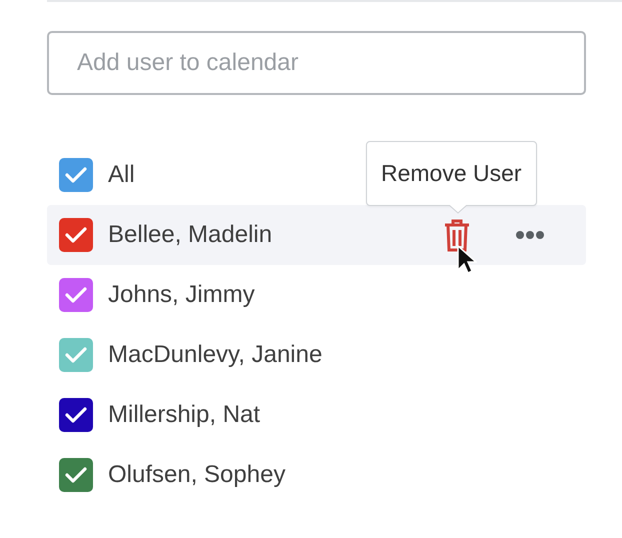  I want to click on add-user-field: Add user to calendar, so click(316, 63).